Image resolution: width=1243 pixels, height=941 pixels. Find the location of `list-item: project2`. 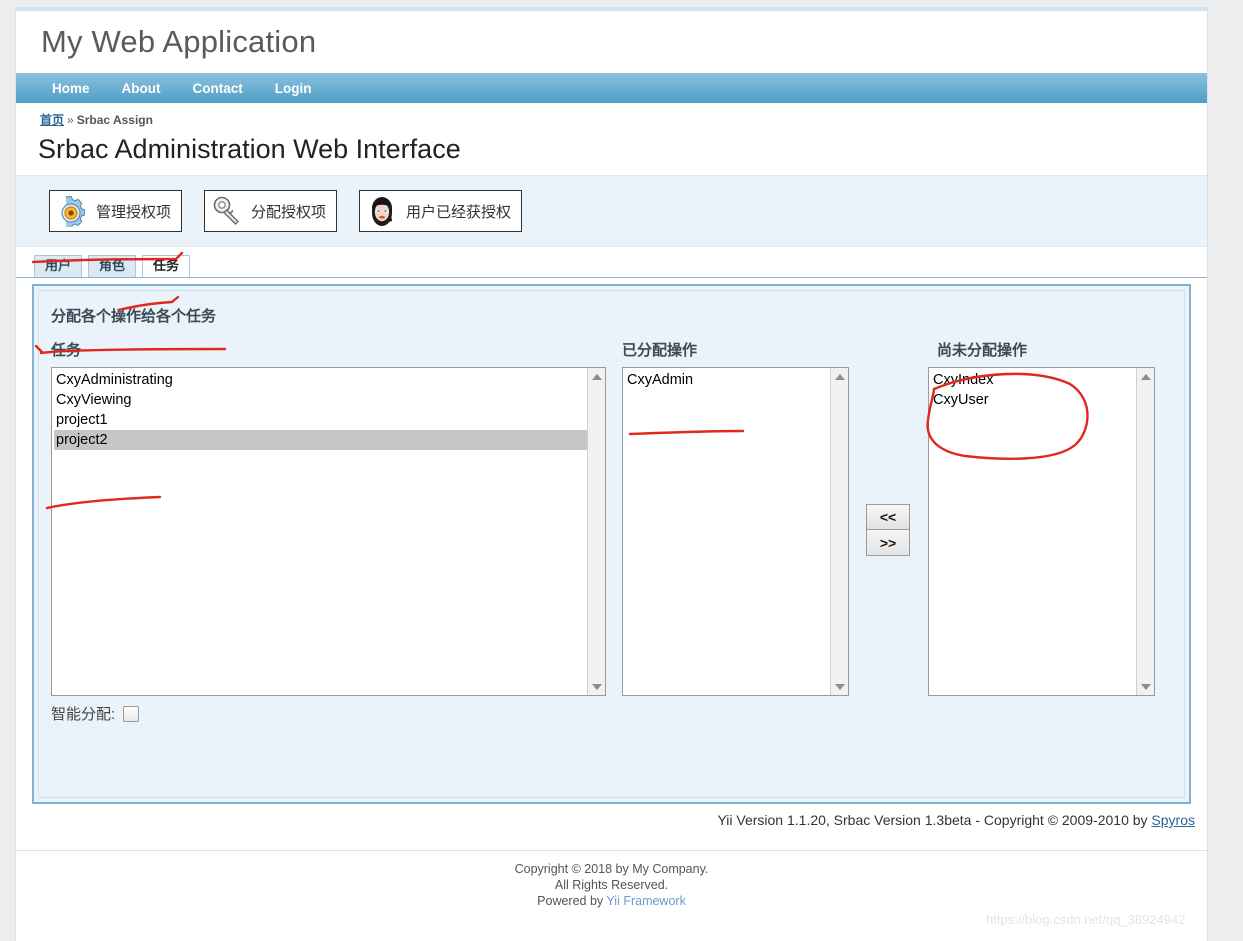

list-item: project2 is located at coordinates (321, 440).